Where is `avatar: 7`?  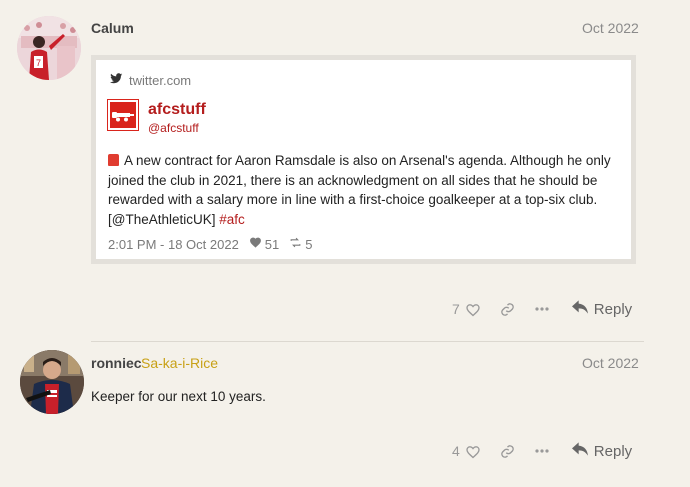
avatar: 7 is located at coordinates (49, 48).